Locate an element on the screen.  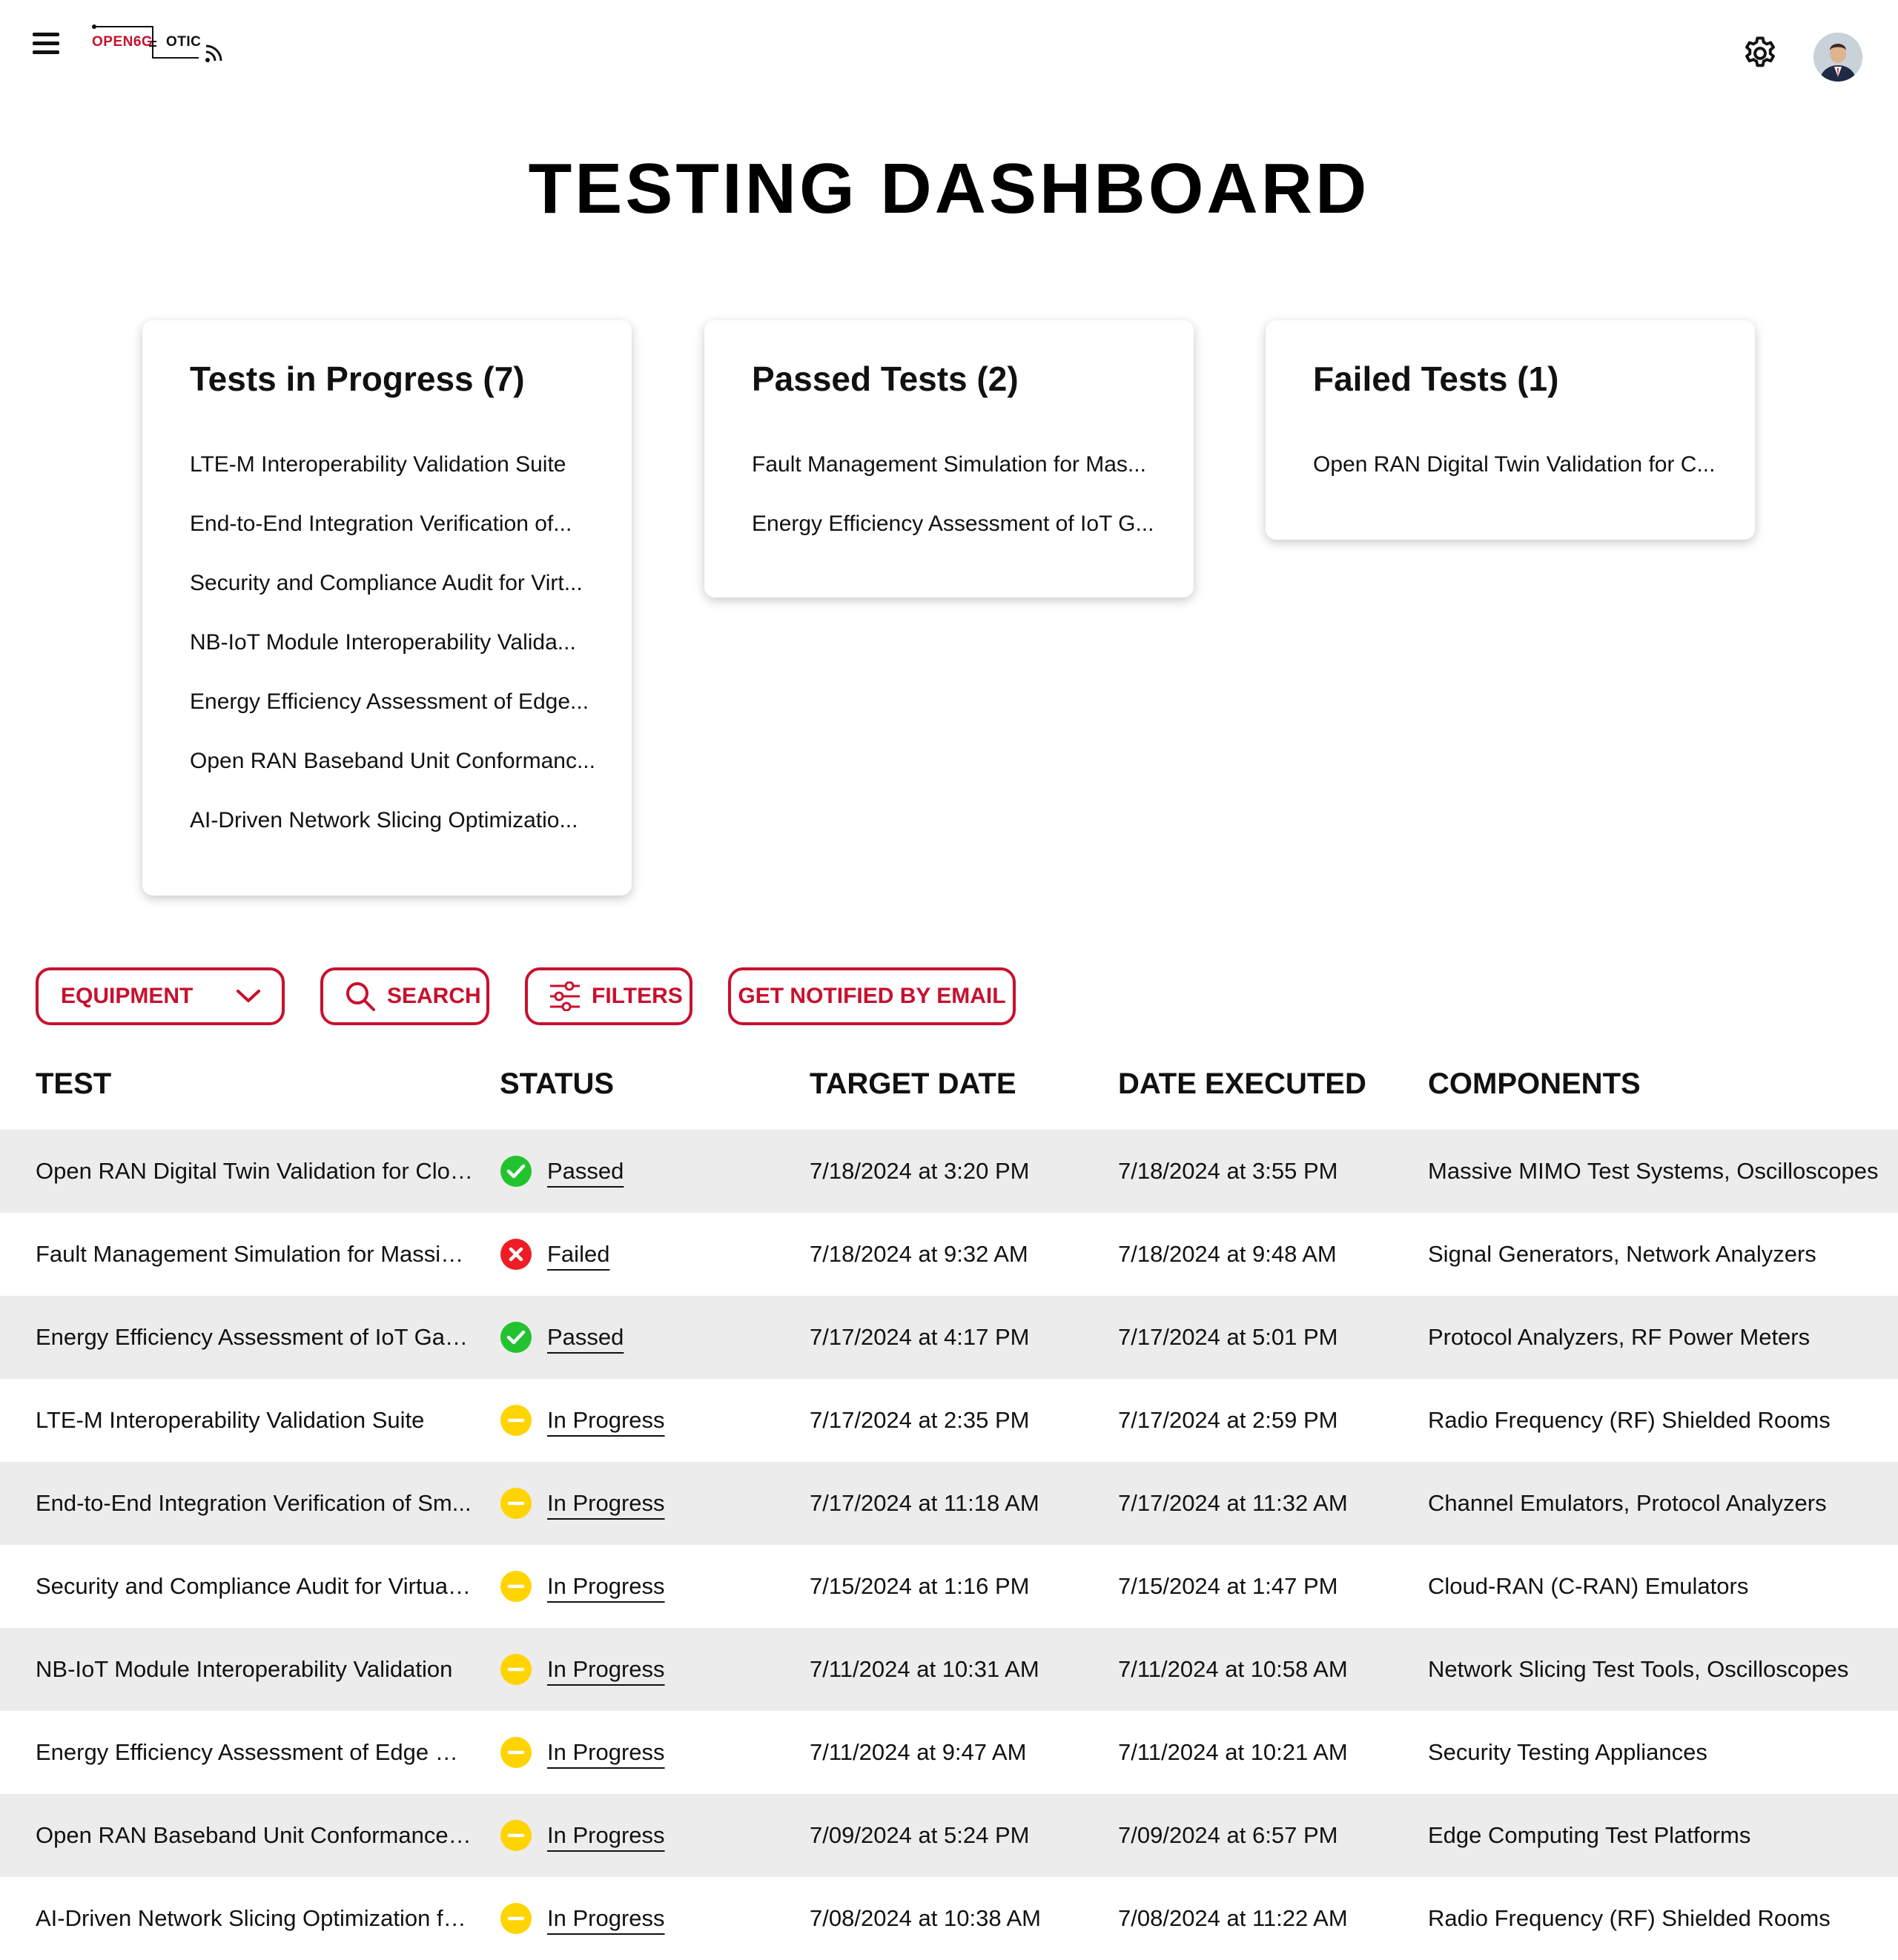
card-title: Tests in Progress (7) is located at coordinates (357, 379).